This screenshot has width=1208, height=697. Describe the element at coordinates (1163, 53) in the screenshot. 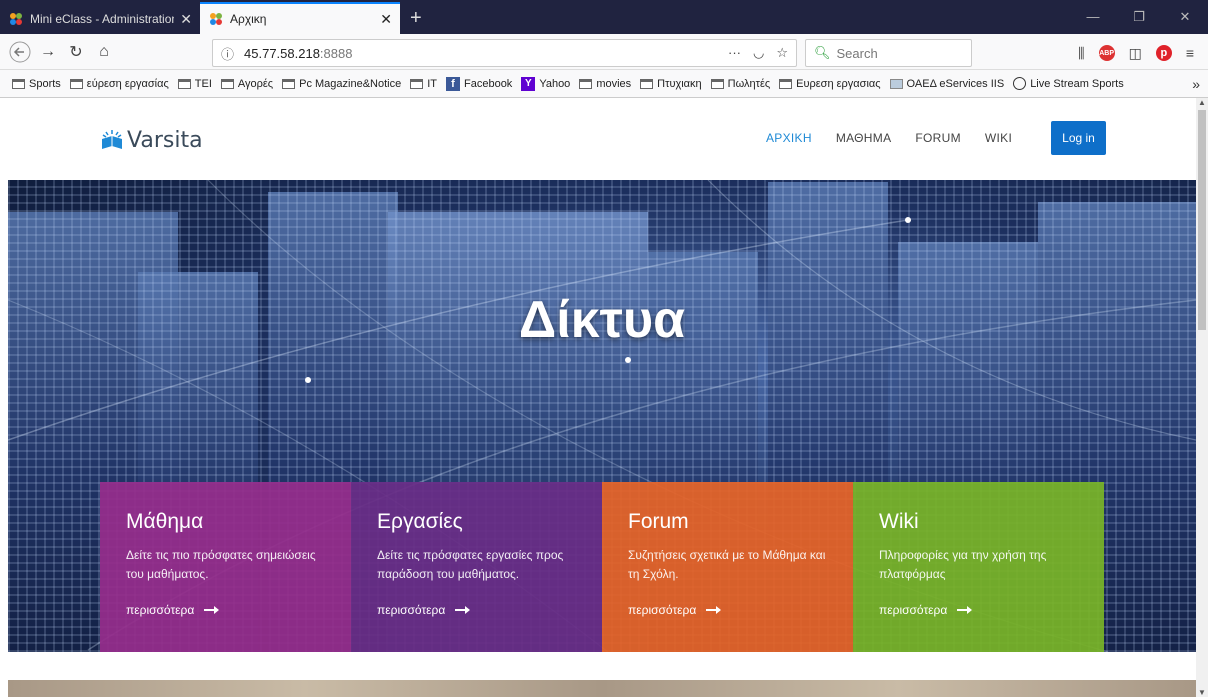

I see `pinterest-icon: p` at that location.